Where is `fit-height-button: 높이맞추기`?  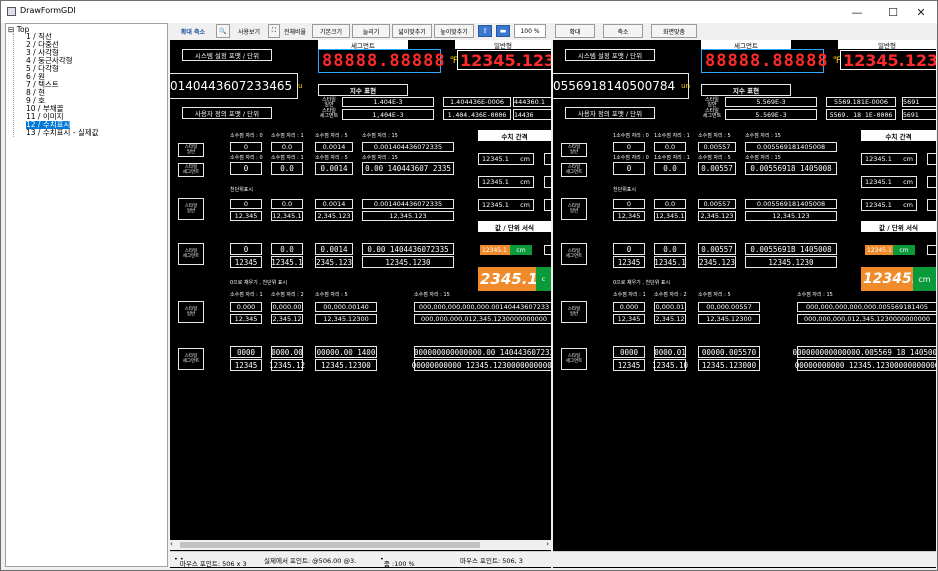 fit-height-button: 높이맞추기 is located at coordinates (454, 31).